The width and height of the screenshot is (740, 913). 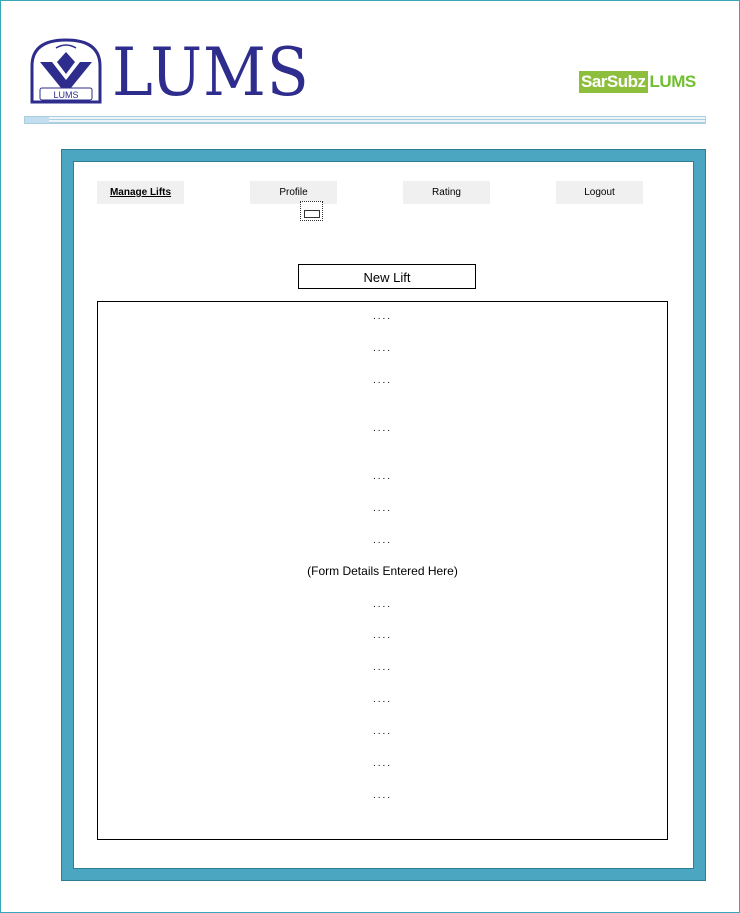 I want to click on nav-profile-button: Profile, so click(x=293, y=192).